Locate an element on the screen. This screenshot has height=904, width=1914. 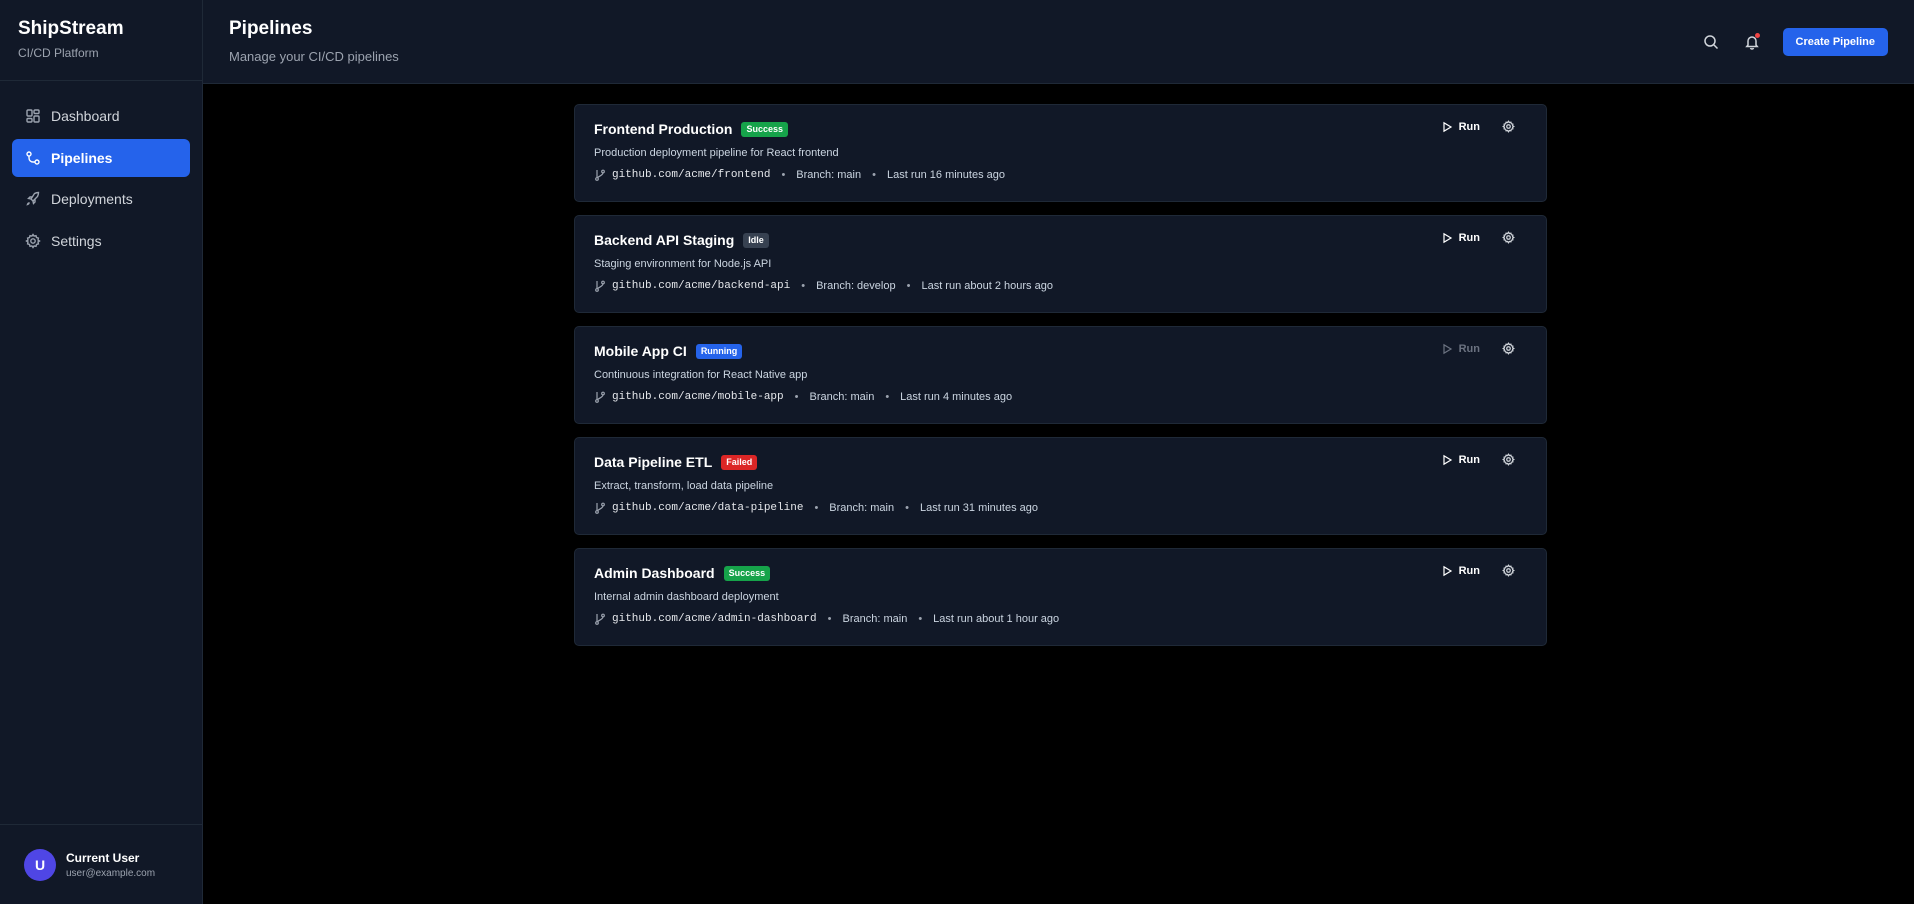
search-button is located at coordinates (1711, 42).